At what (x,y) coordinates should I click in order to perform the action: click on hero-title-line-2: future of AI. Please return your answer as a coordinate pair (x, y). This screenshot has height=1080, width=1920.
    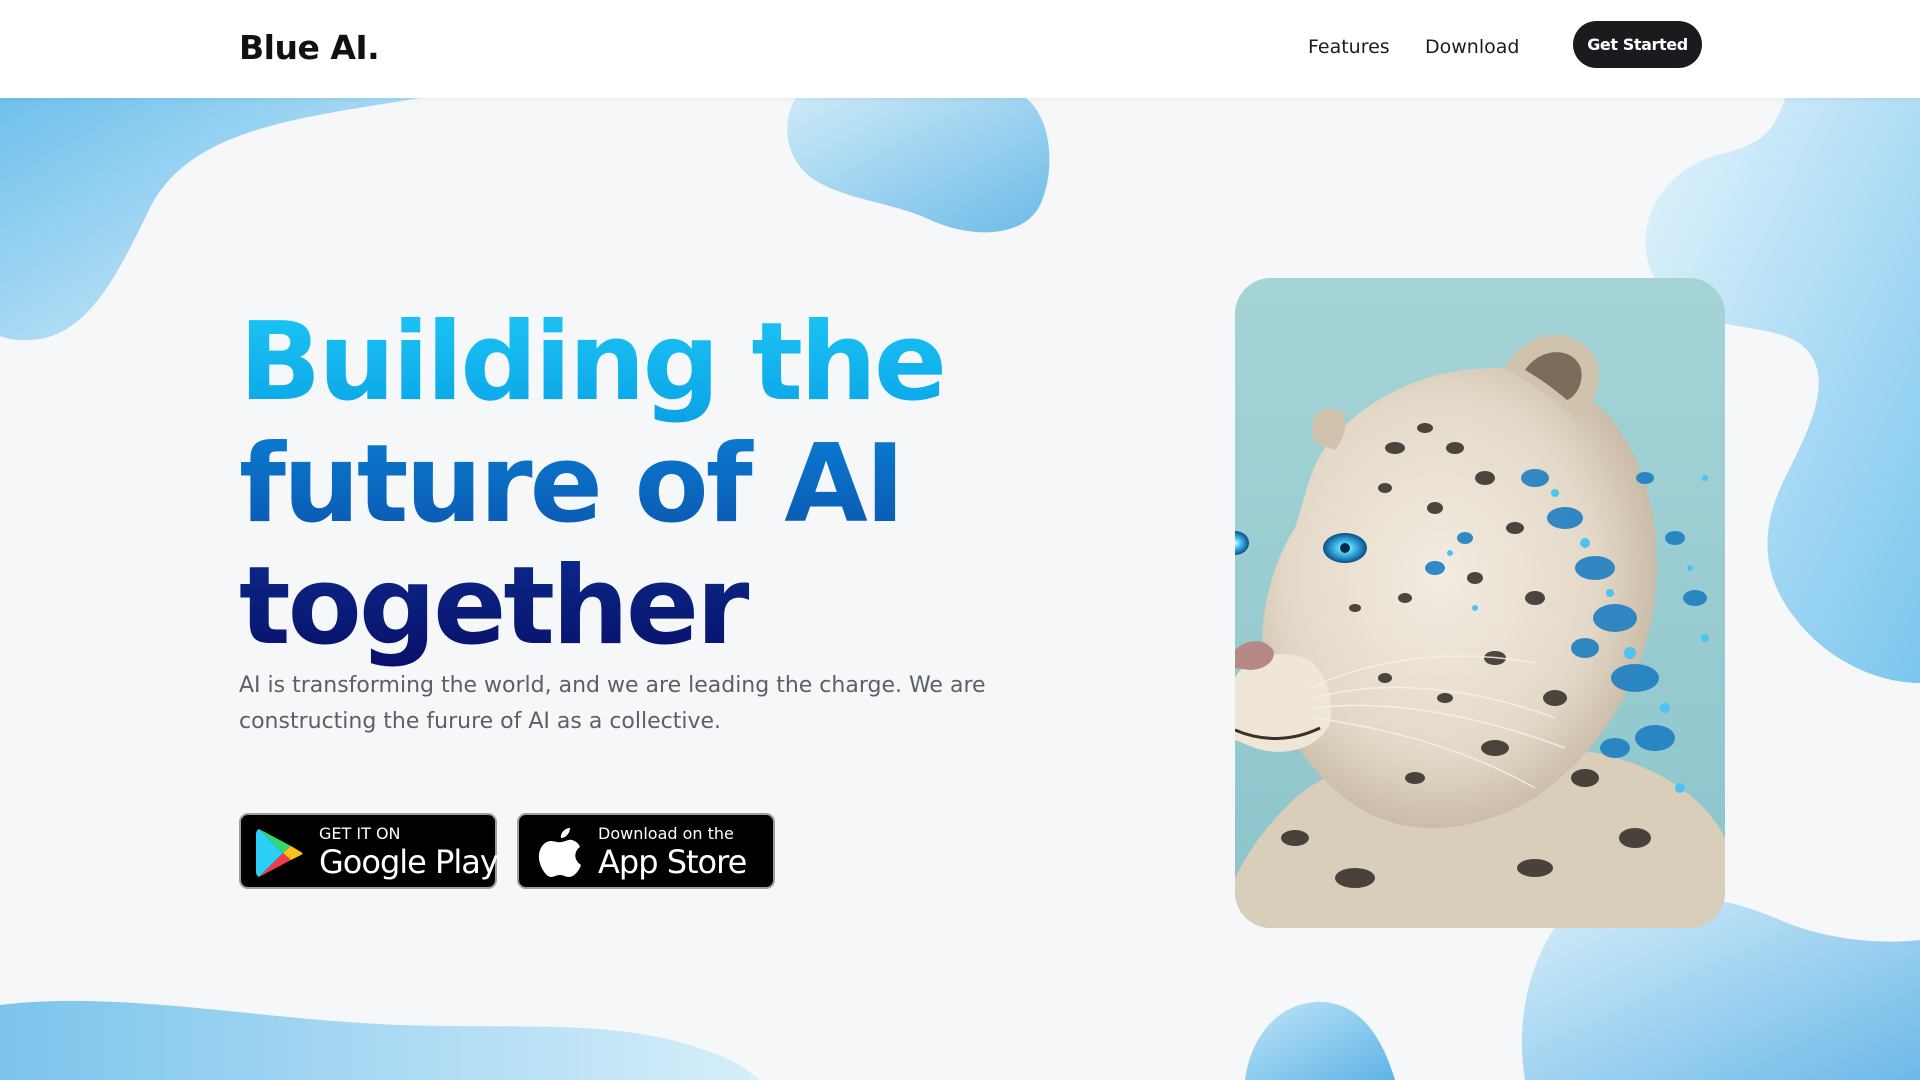
    Looking at the image, I should click on (591, 485).